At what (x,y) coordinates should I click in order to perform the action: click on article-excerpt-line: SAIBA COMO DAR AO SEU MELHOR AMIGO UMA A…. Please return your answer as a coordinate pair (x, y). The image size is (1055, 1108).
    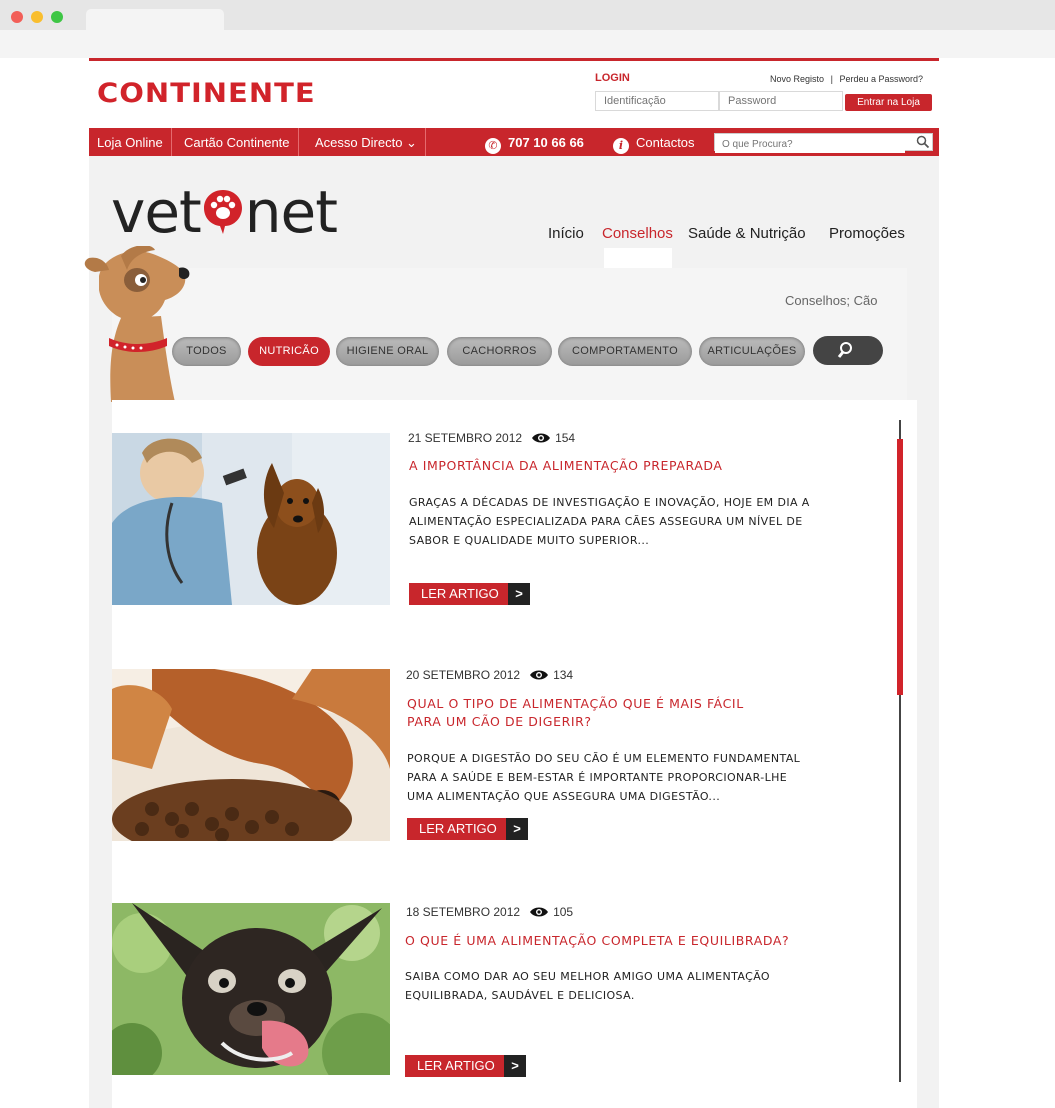
    Looking at the image, I should click on (587, 976).